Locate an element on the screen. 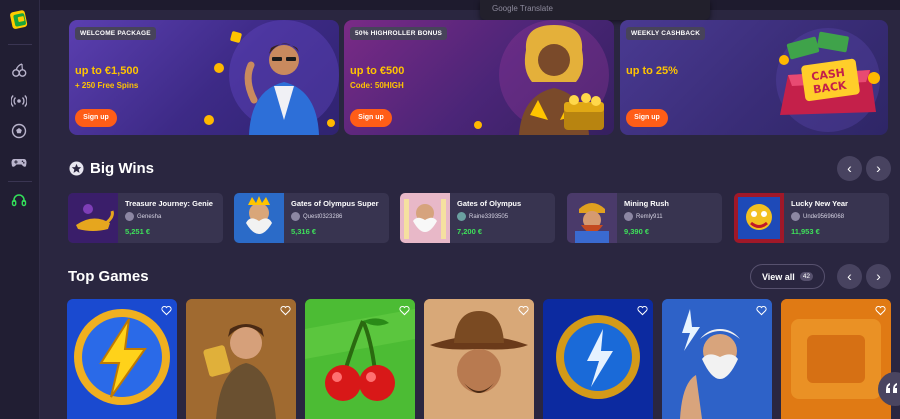 The image size is (900, 419). win-username: Genesha is located at coordinates (149, 216).